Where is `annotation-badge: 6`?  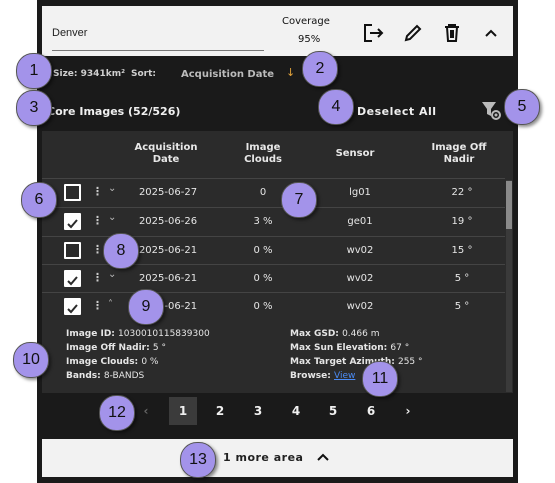
annotation-badge: 6 is located at coordinates (39, 200).